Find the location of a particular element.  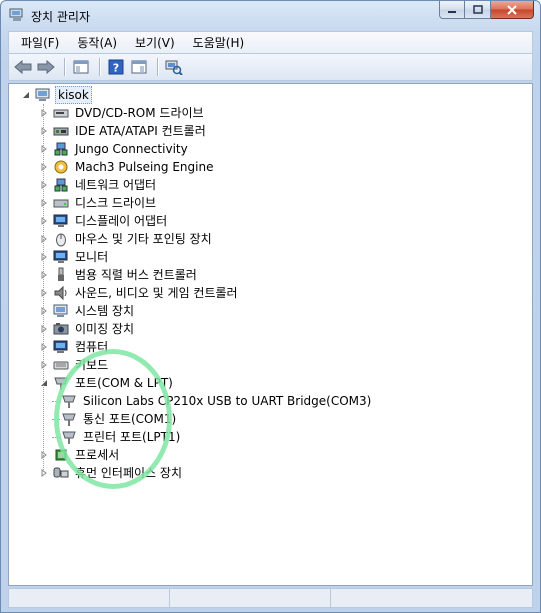

tree-category: Jungo Connectivity is located at coordinates (114, 149).